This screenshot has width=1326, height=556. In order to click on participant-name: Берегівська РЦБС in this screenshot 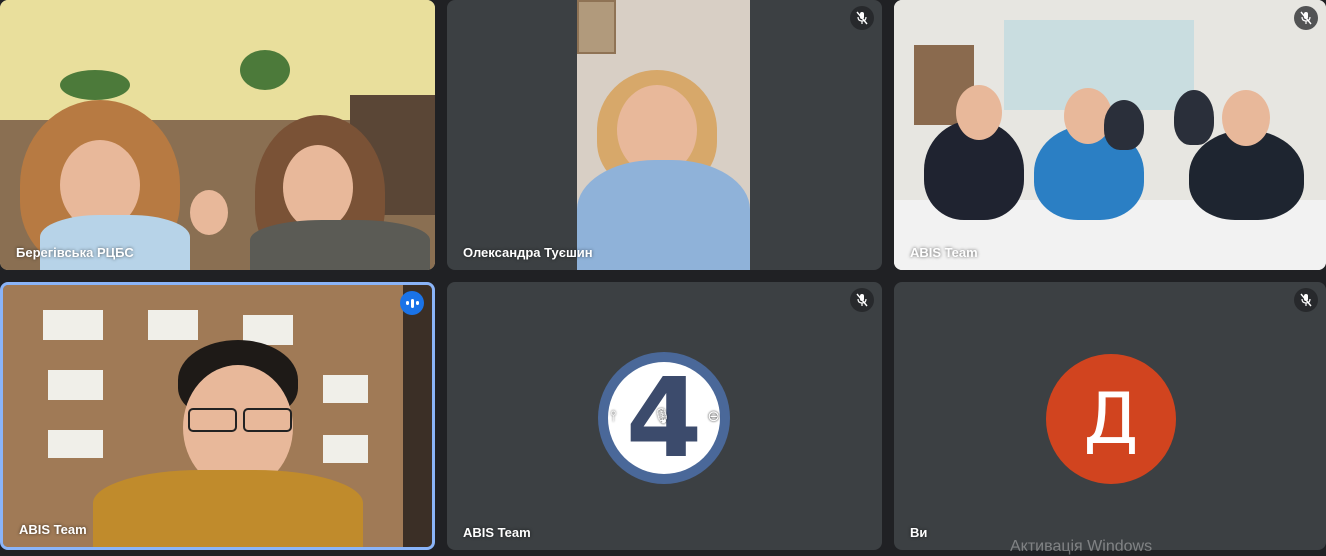, I will do `click(75, 252)`.